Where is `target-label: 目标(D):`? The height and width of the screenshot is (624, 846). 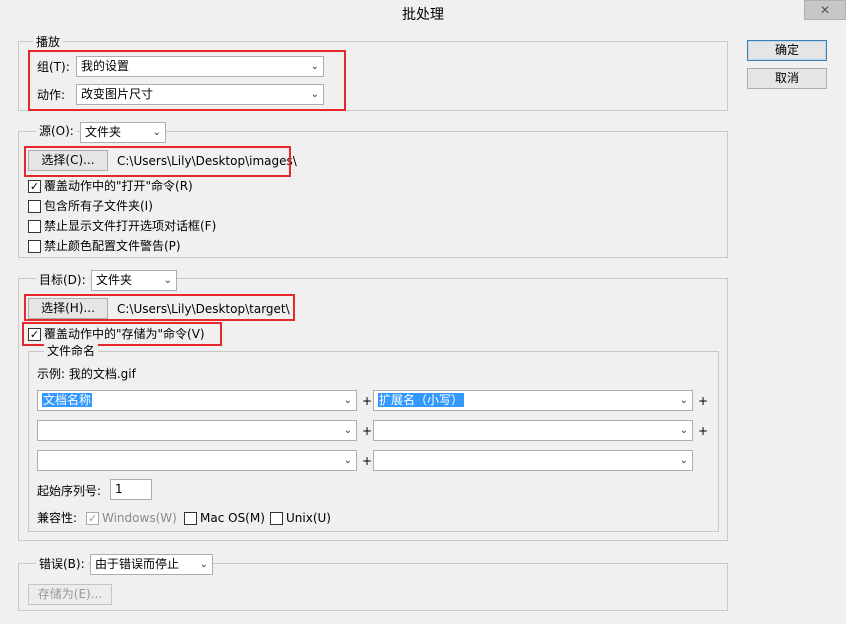
target-label: 目标(D): is located at coordinates (62, 280).